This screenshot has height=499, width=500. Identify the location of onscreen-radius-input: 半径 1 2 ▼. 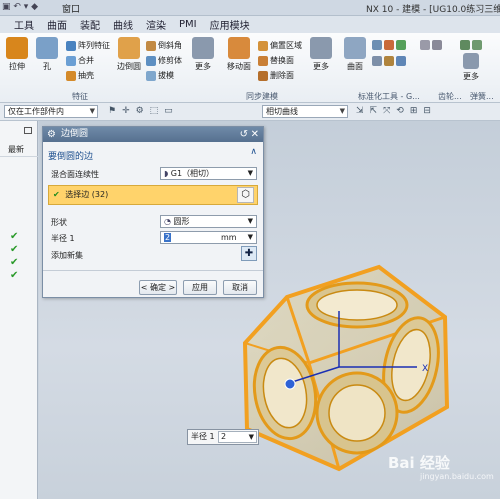
(223, 437).